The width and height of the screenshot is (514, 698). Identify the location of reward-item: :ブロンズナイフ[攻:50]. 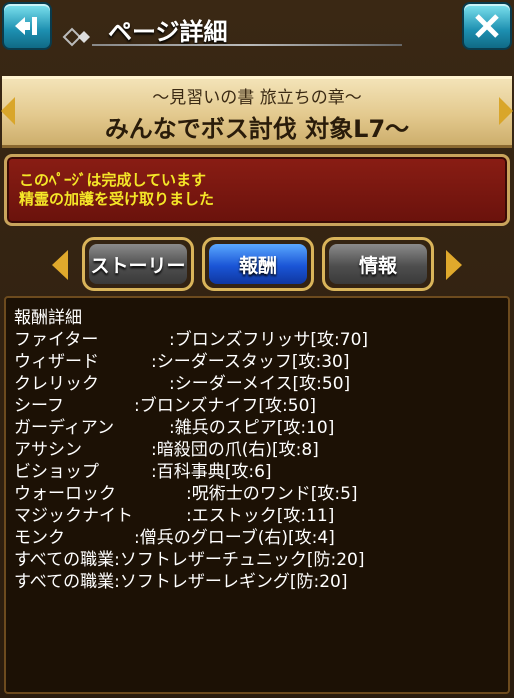
(225, 406).